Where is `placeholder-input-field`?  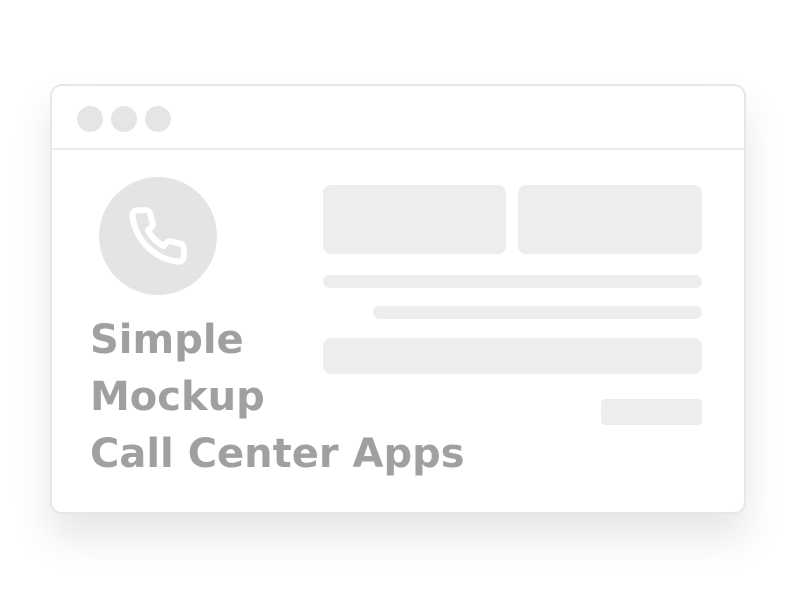 placeholder-input-field is located at coordinates (512, 356).